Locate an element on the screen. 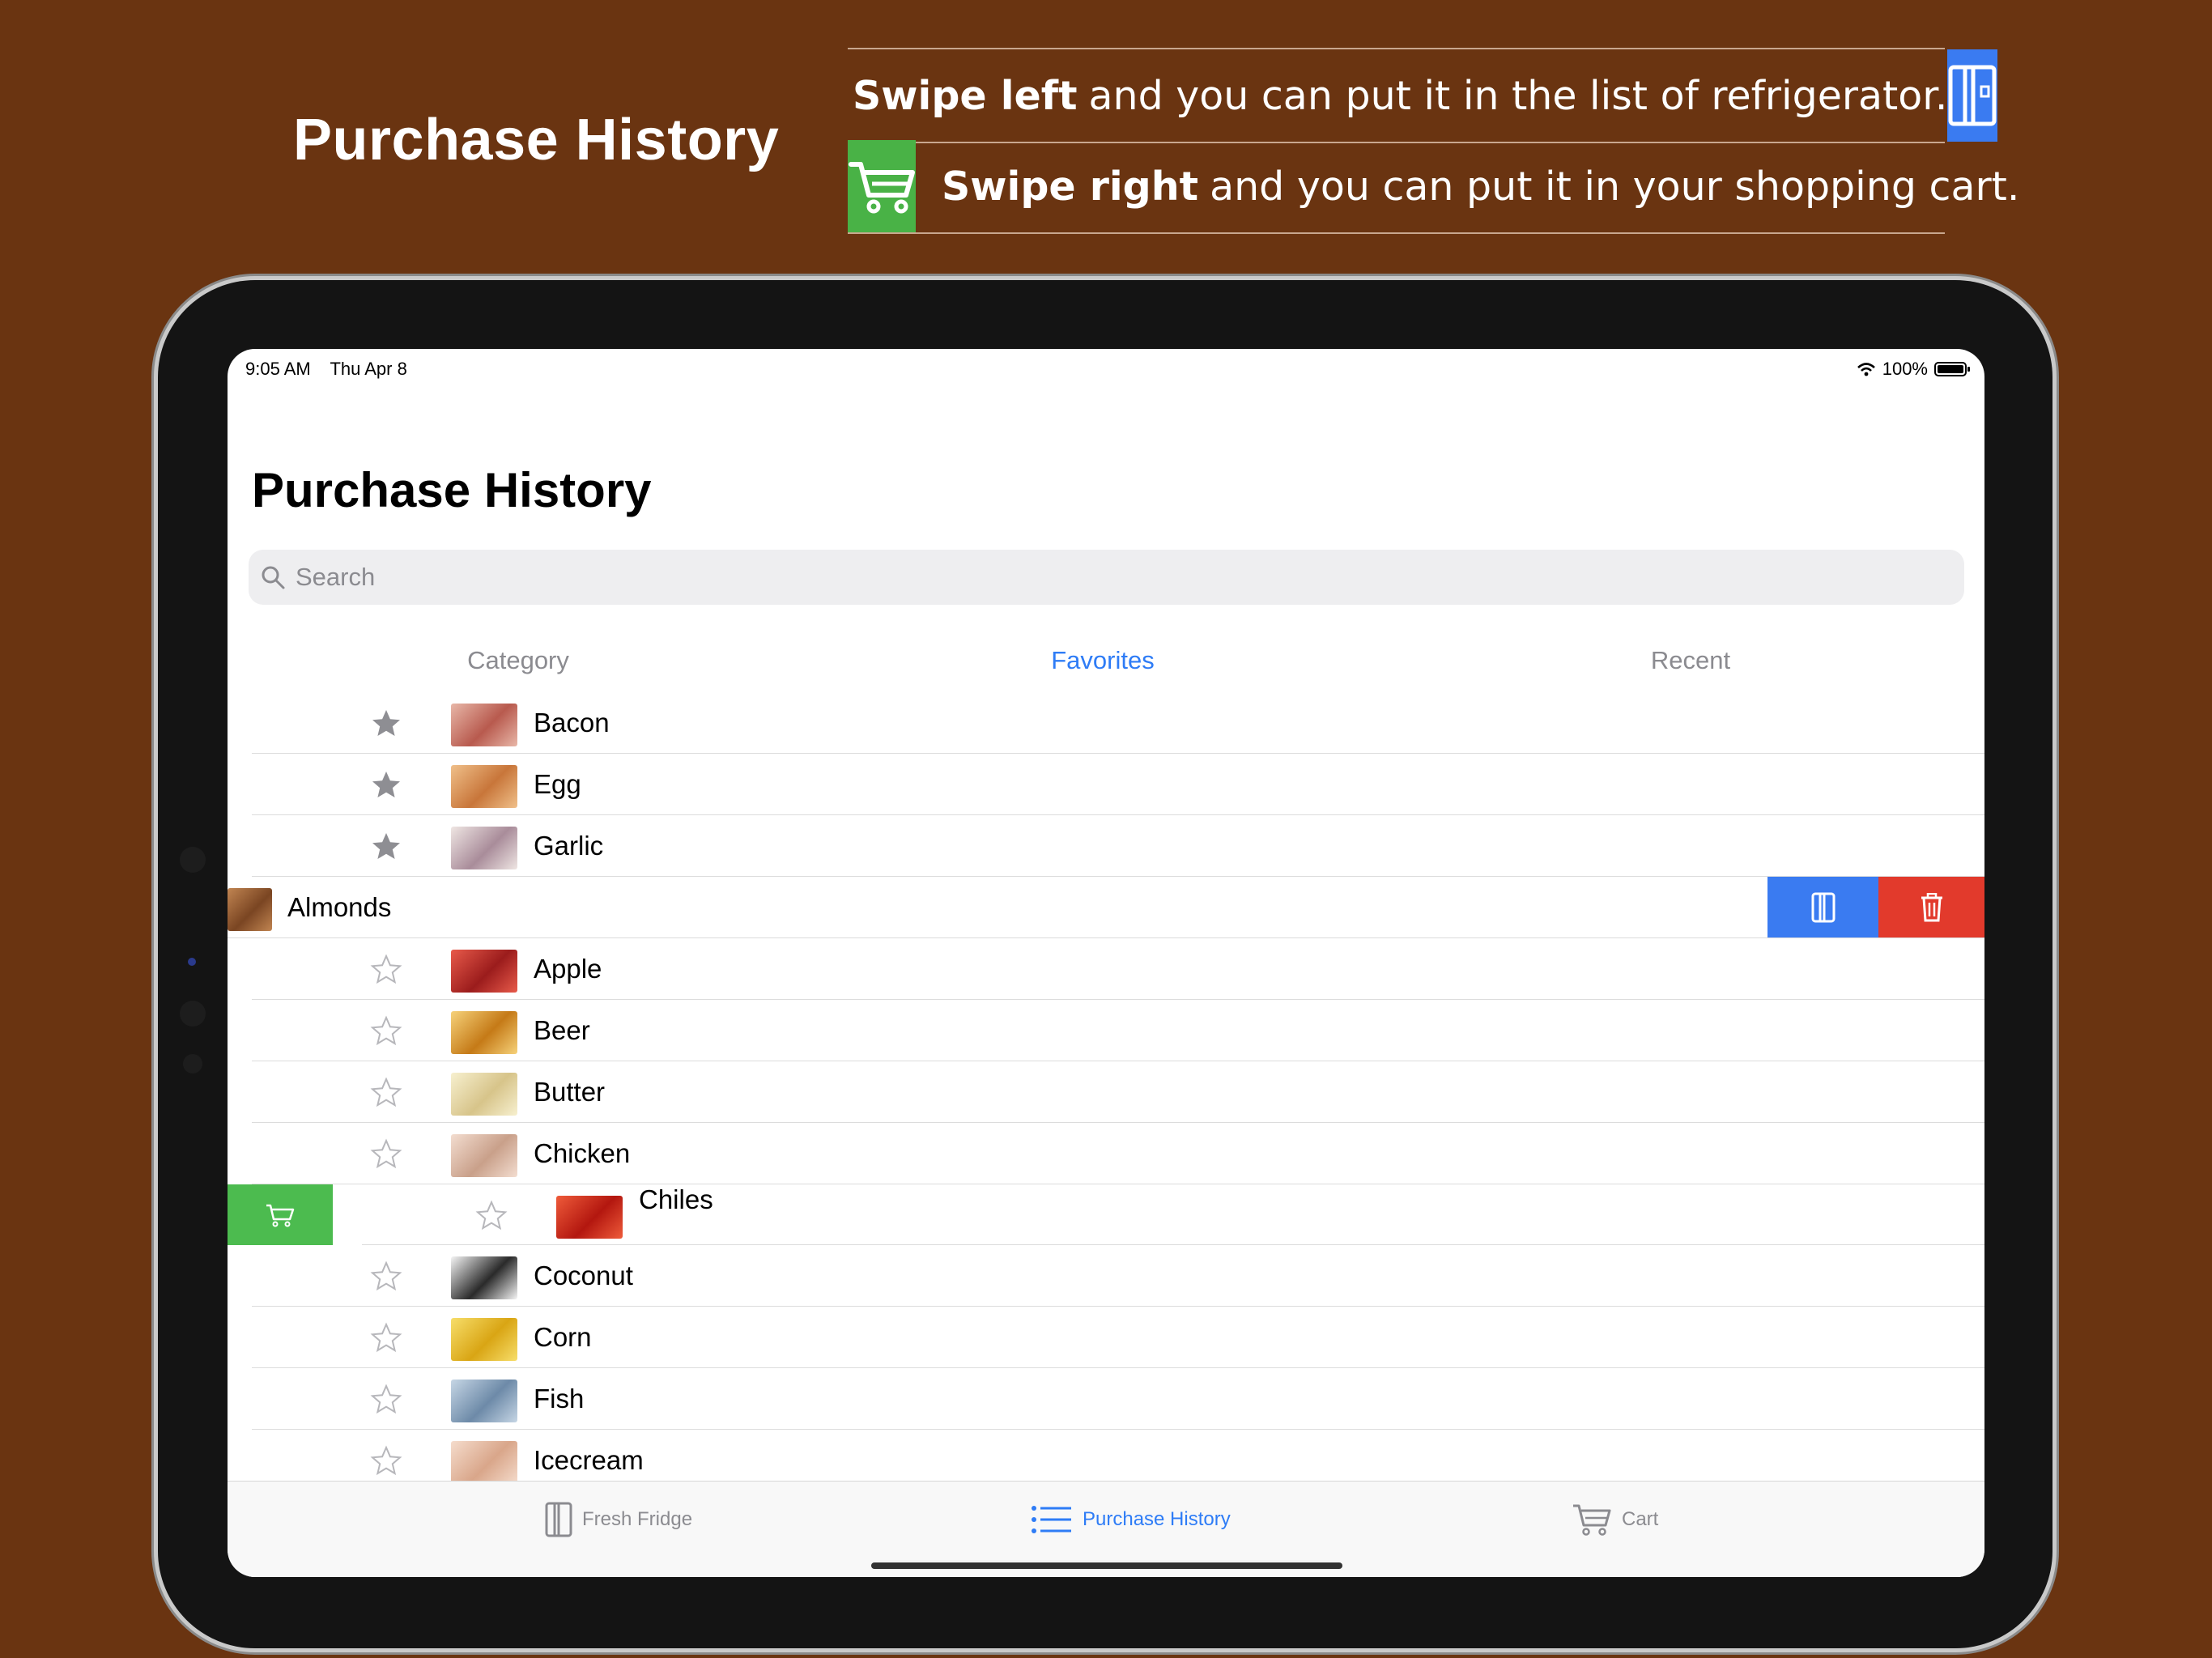 This screenshot has width=2212, height=1658. search-input is located at coordinates (1065, 577).